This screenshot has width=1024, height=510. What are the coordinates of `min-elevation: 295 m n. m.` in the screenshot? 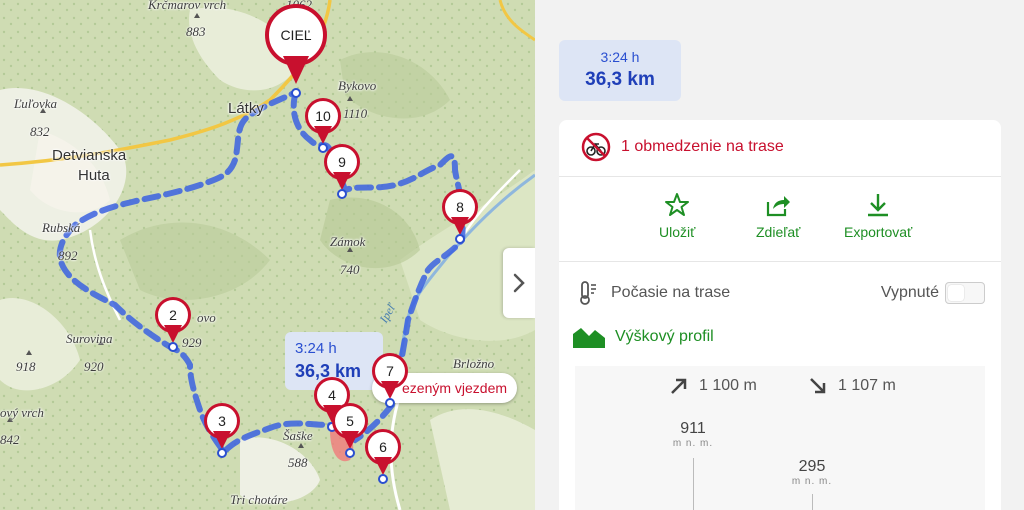 It's located at (812, 472).